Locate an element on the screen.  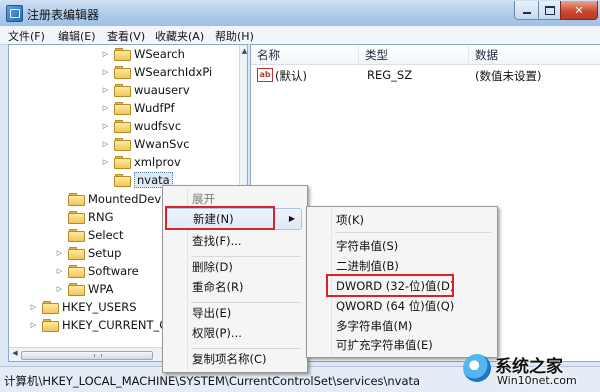
minimize-button is located at coordinates (527, 10).